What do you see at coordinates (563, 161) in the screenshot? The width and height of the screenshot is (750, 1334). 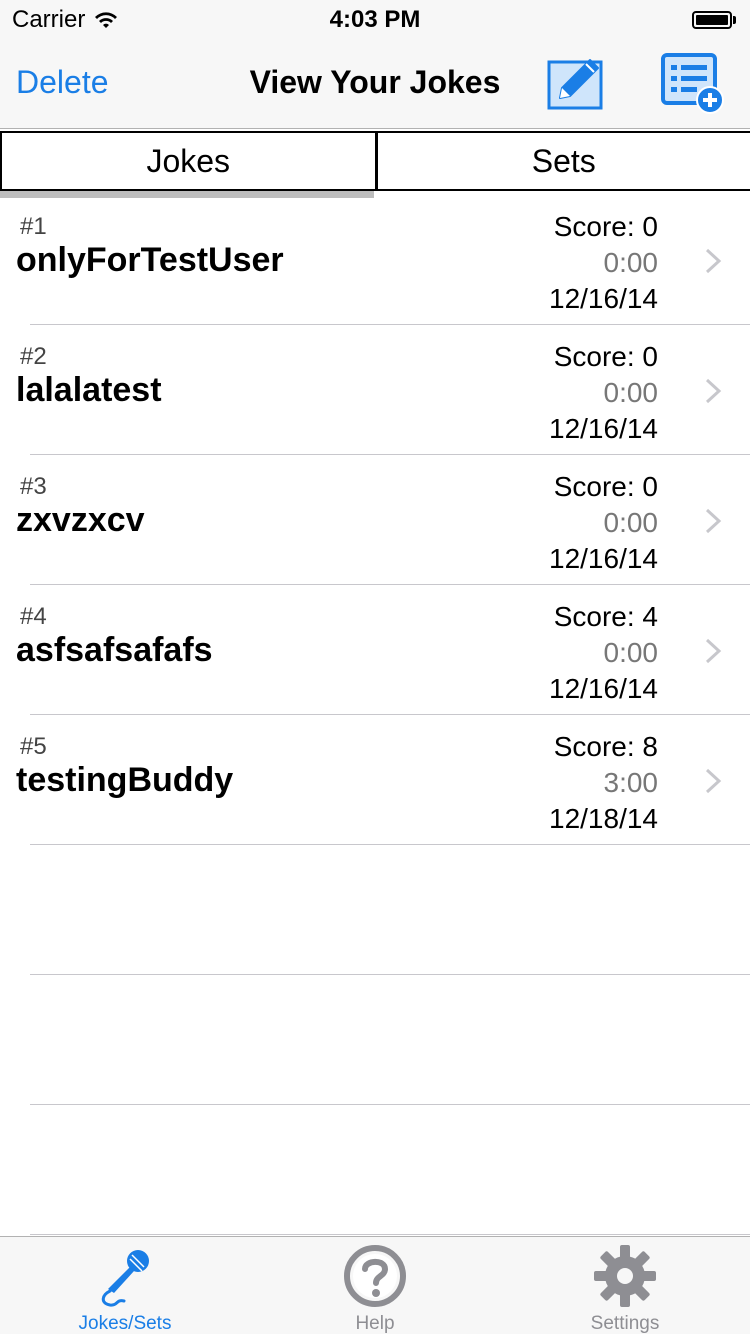 I see `segment-sets: Sets` at bounding box center [563, 161].